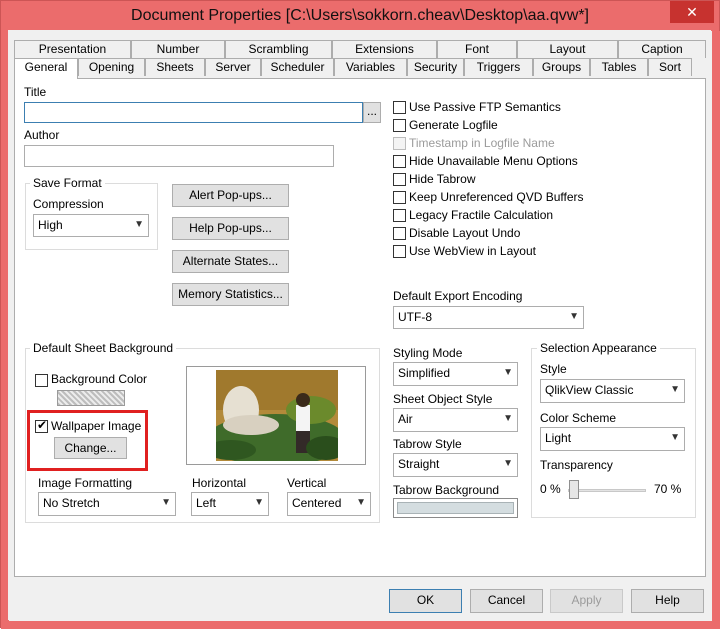  What do you see at coordinates (506, 601) in the screenshot?
I see `cancel-button: Cancel` at bounding box center [506, 601].